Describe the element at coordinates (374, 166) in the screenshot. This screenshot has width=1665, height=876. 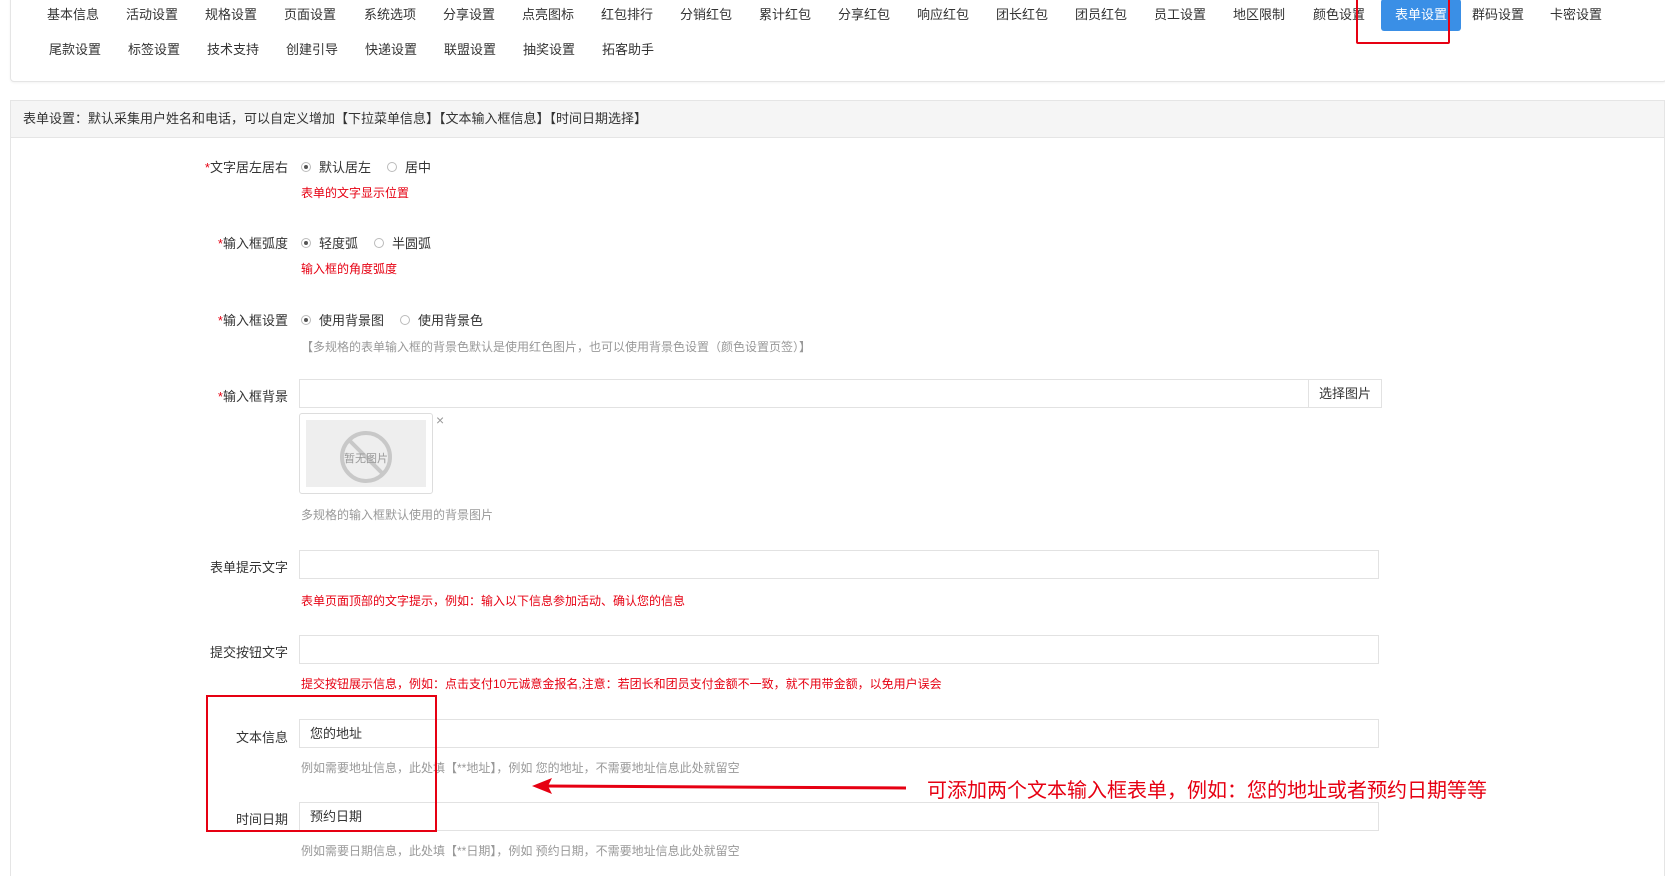
I see `text-align-radio-group: 默认居左 居中` at that location.